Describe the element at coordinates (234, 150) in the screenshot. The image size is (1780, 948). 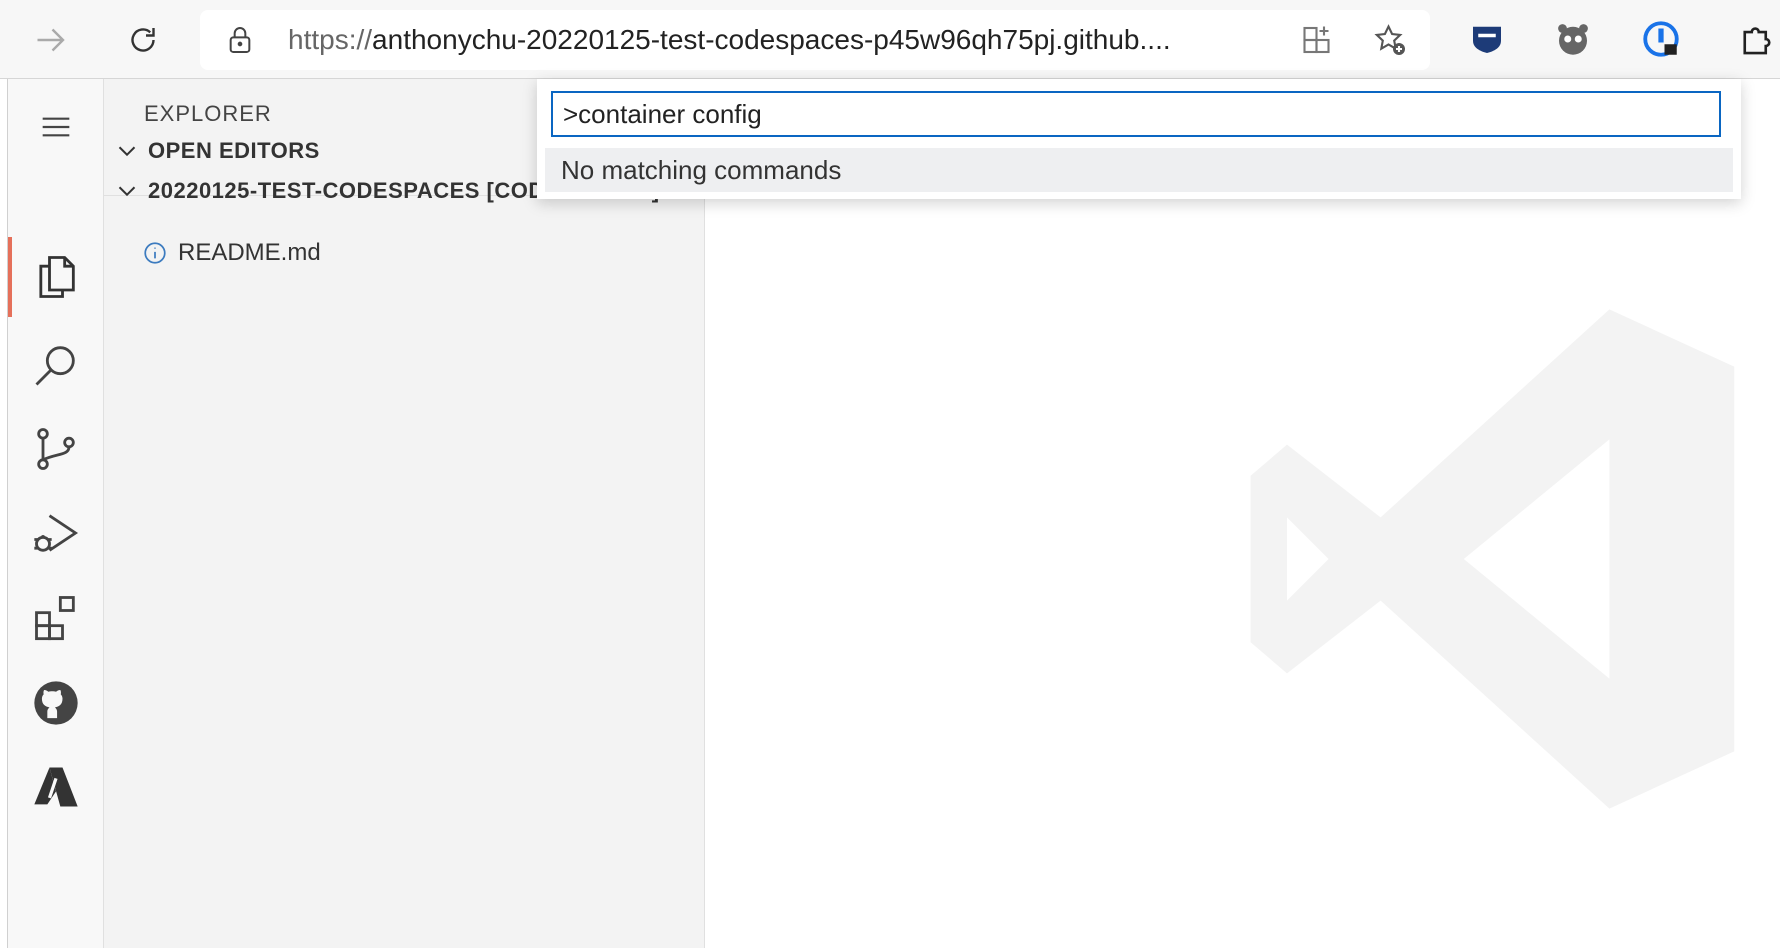
I see `section-label: OPEN EDITORS` at that location.